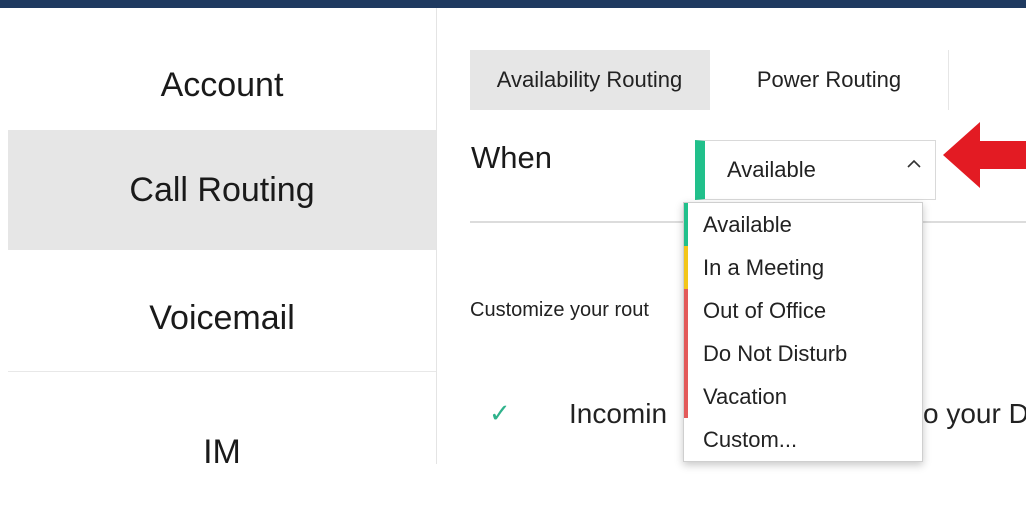  I want to click on routing-tabs: Availability Routing Power Routing, so click(709, 80).